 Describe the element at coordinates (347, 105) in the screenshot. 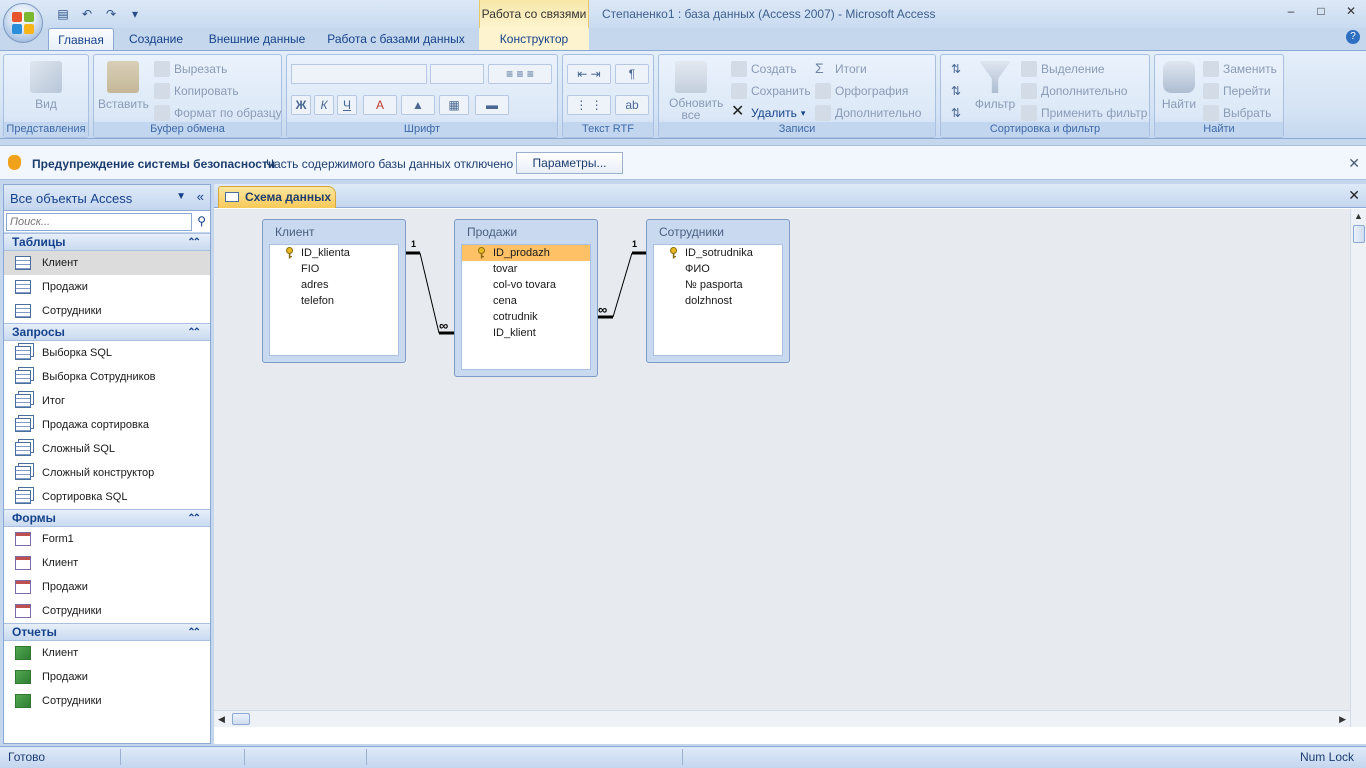

I see `underline-button: Ч` at that location.